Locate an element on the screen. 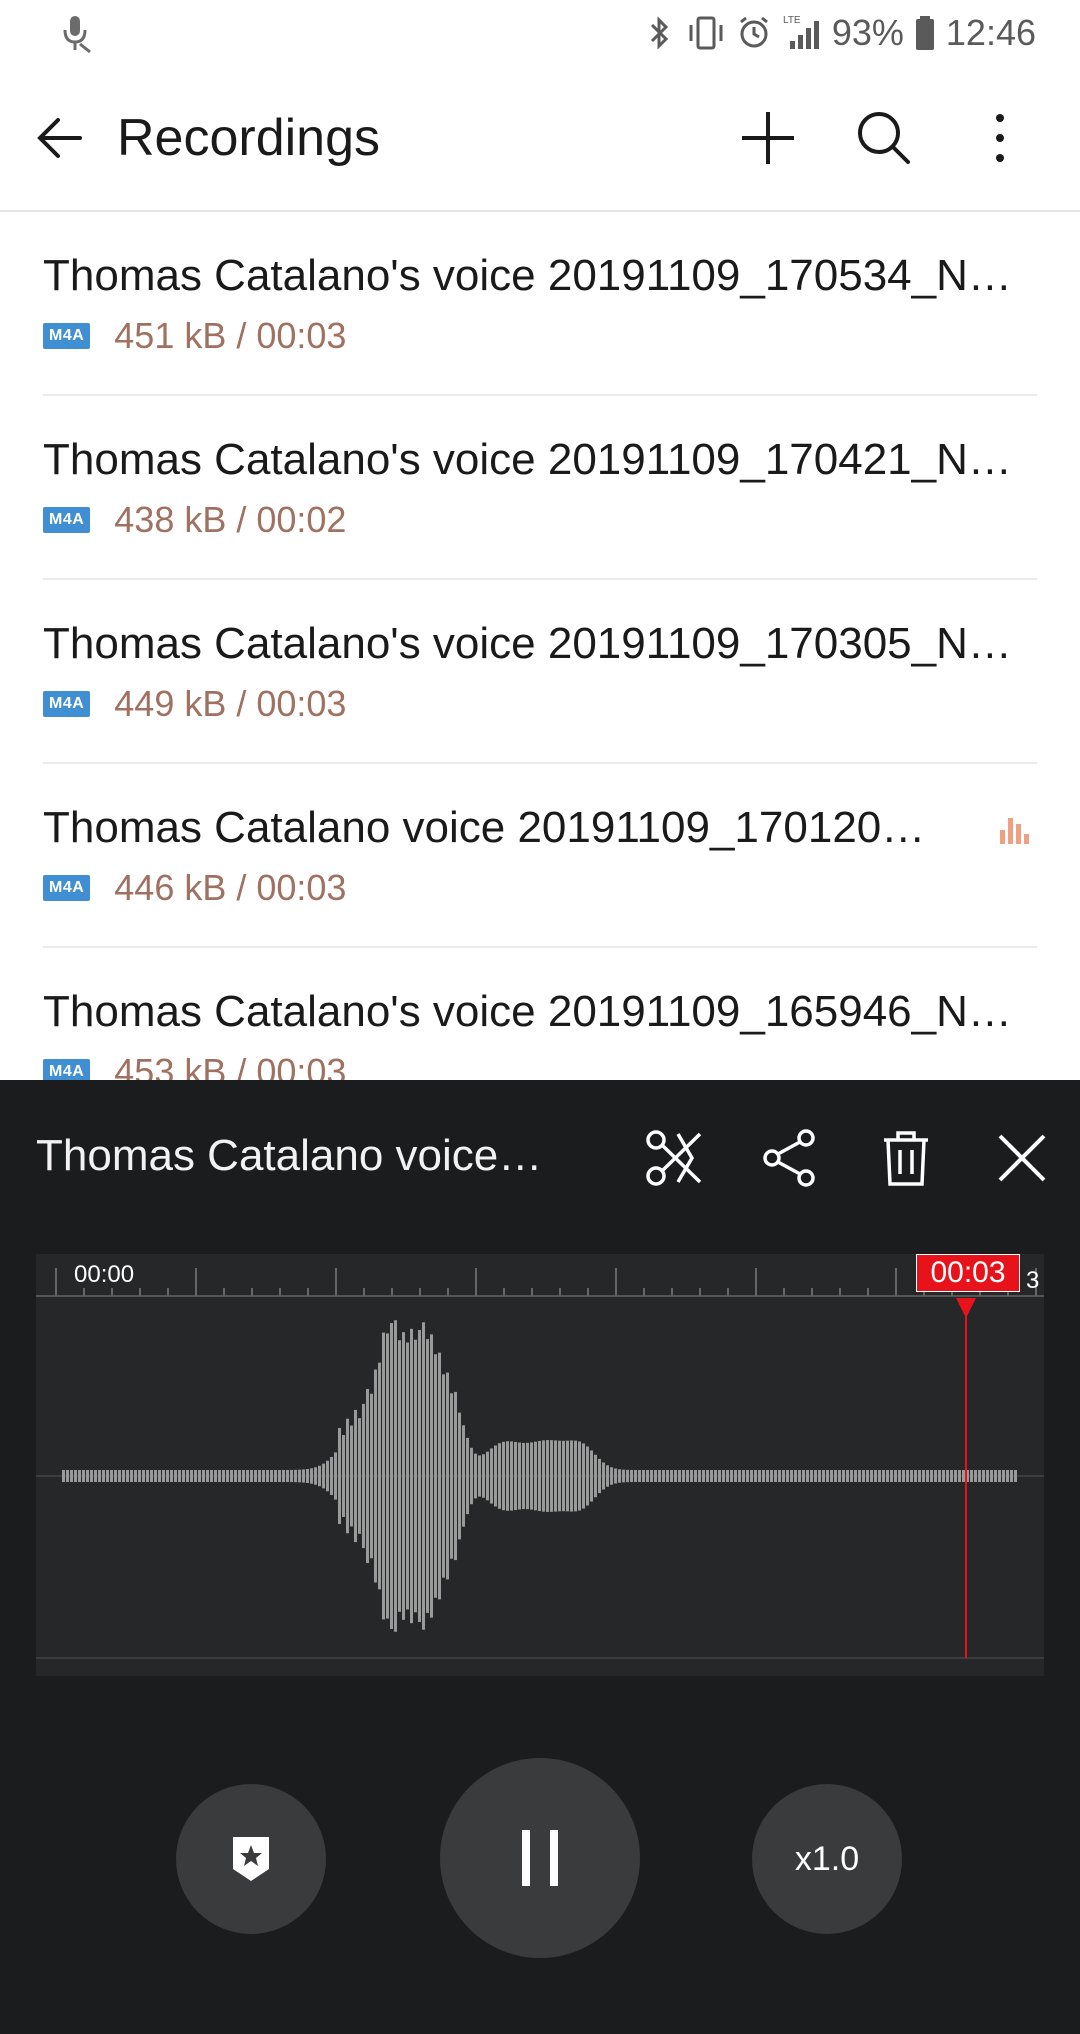  close-player-button is located at coordinates (1022, 1158).